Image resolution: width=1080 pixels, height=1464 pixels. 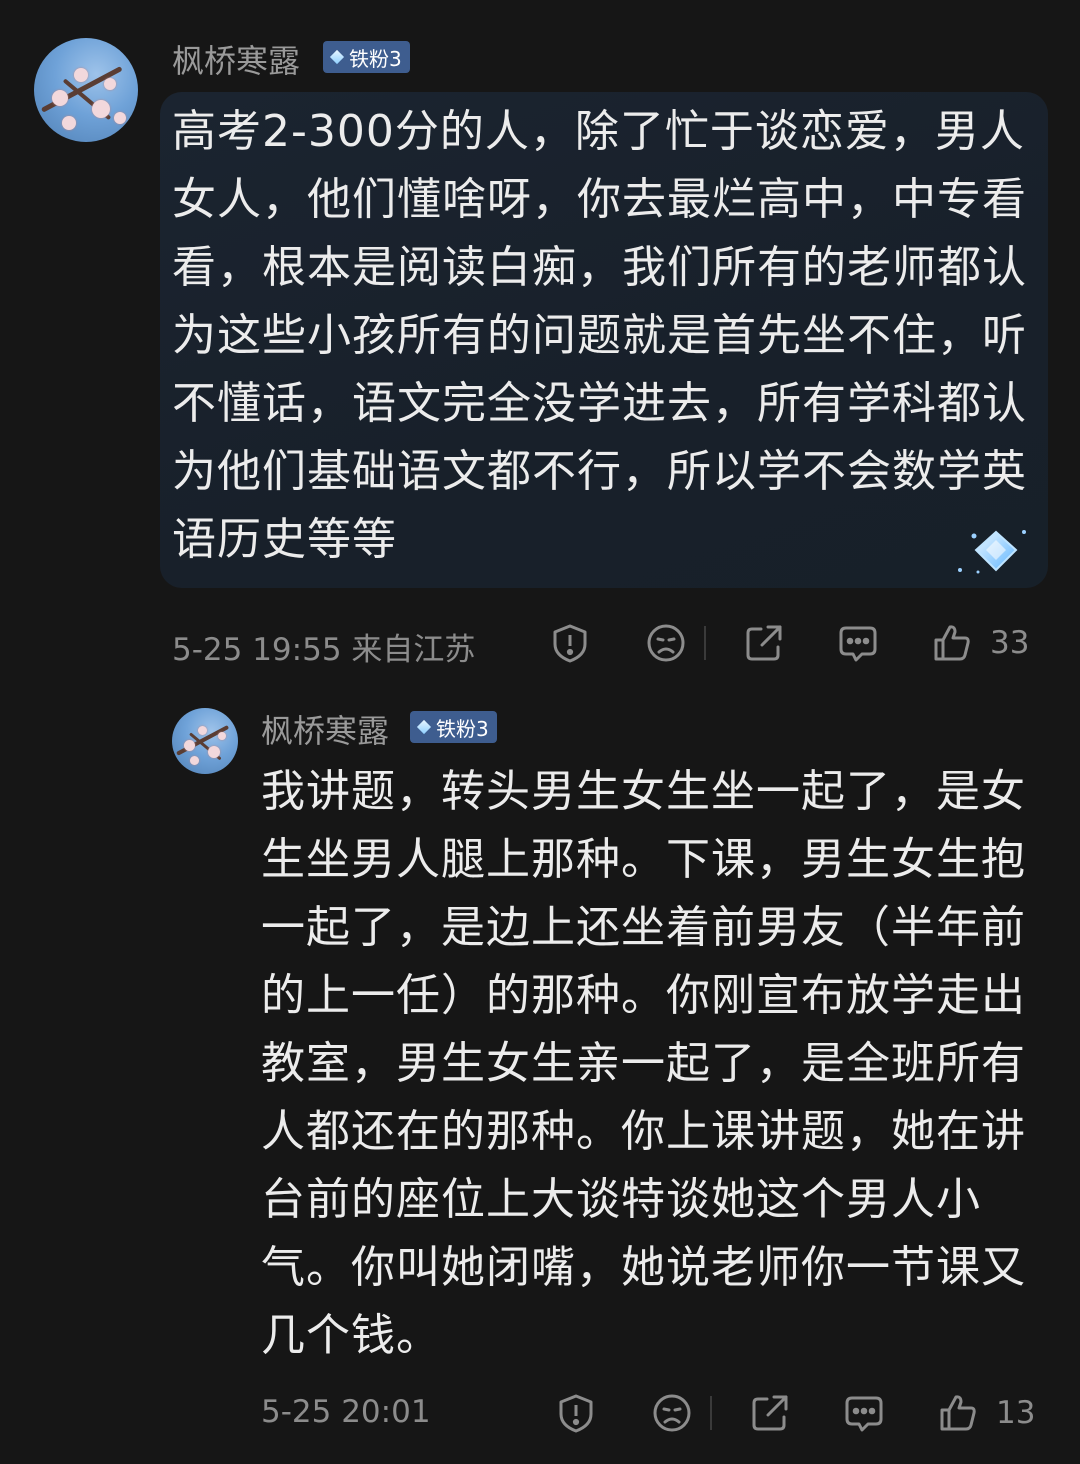 What do you see at coordinates (346, 1412) in the screenshot?
I see `comment-meta: 5-25 20:01` at bounding box center [346, 1412].